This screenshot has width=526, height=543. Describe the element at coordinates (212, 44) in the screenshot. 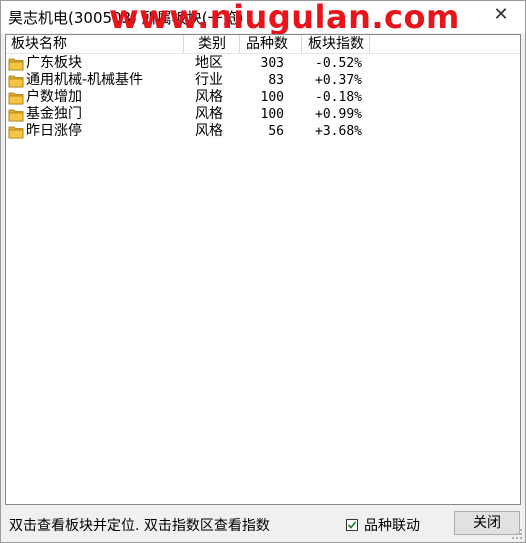

I see `header-category: 类别` at that location.